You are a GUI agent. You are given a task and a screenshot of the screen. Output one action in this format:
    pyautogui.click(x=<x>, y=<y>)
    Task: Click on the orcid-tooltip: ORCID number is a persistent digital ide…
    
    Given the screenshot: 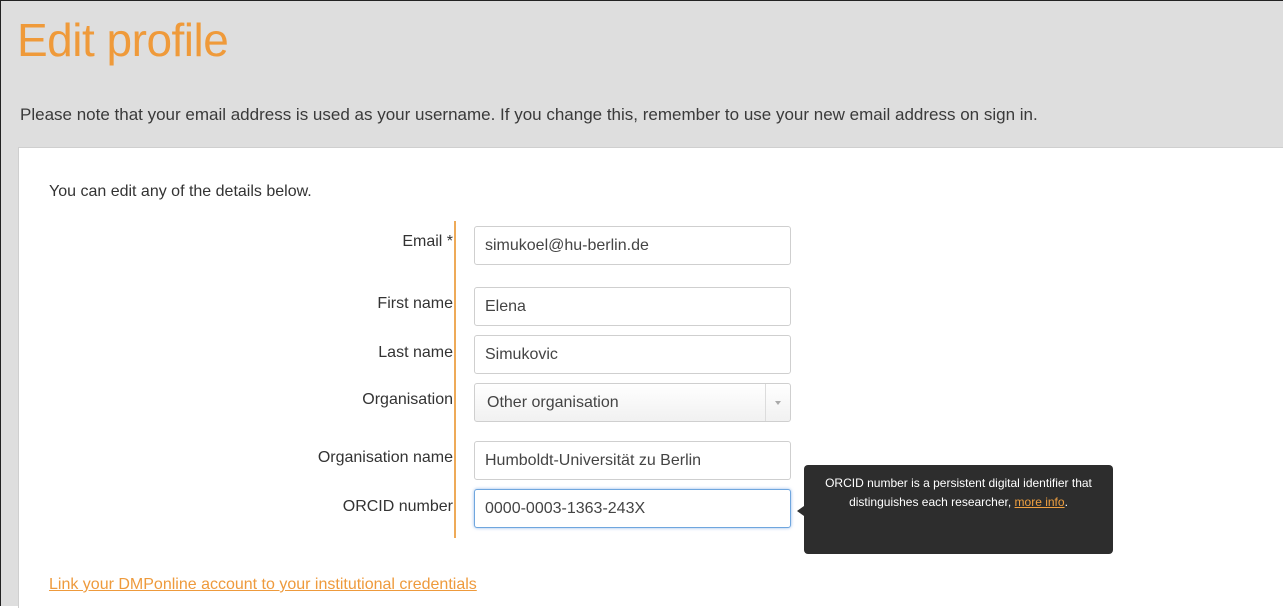 What is the action you would take?
    pyautogui.click(x=958, y=509)
    